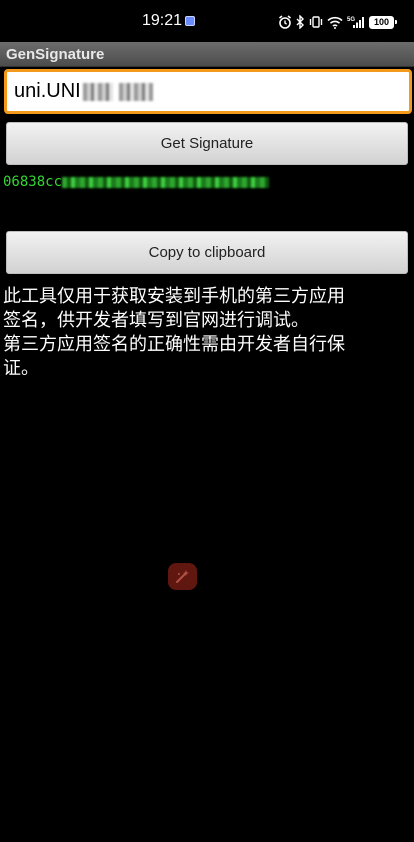 This screenshot has width=414, height=842. I want to click on vibrate-icon, so click(316, 22).